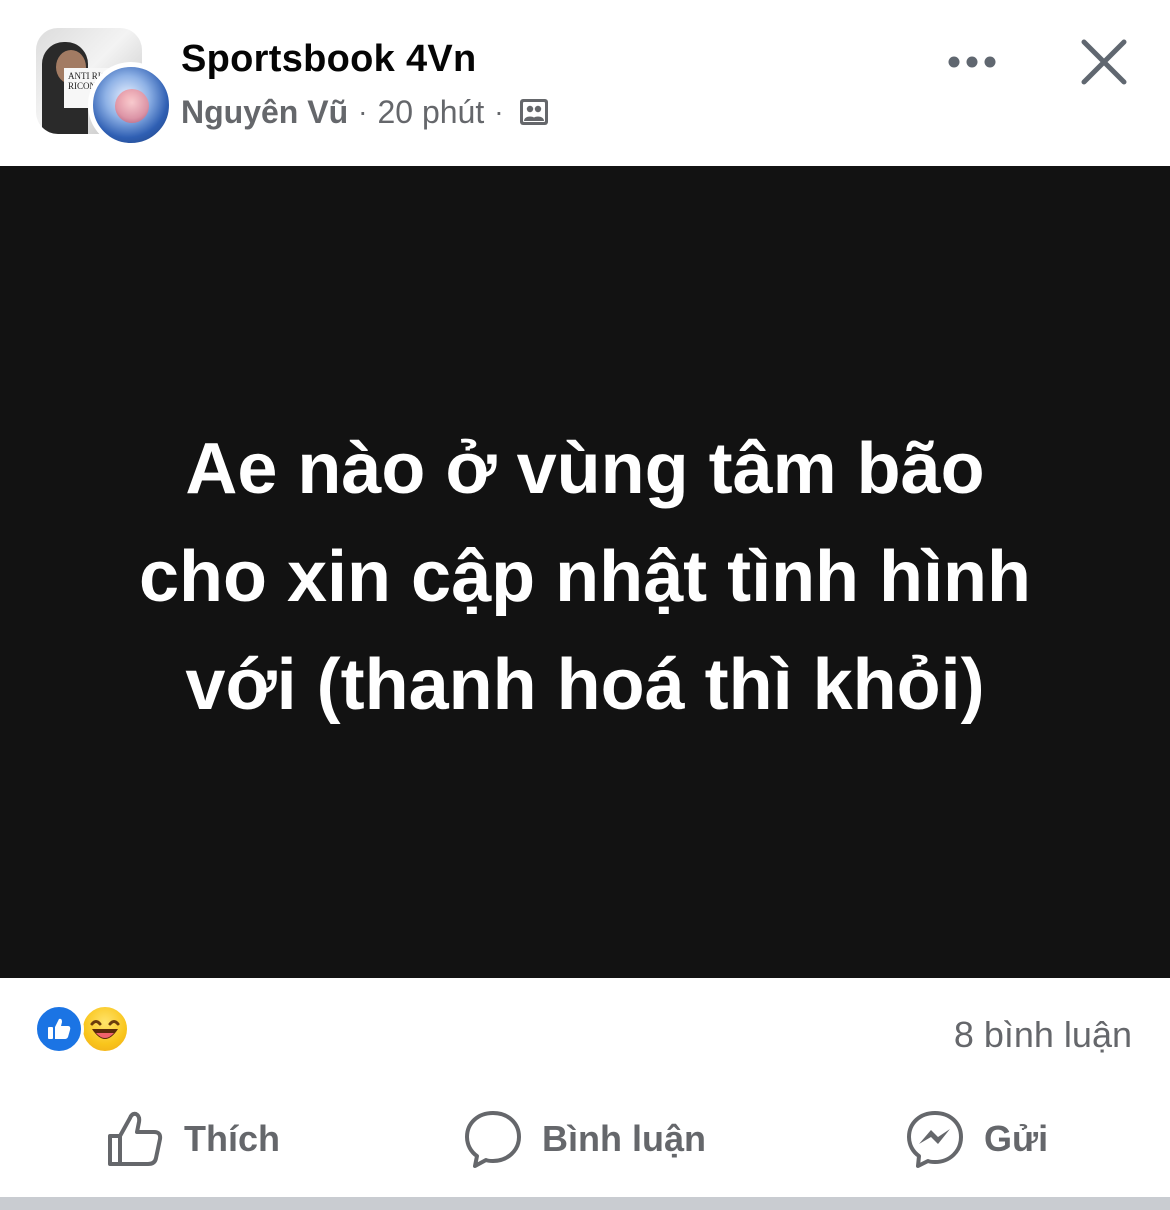  I want to click on action-bar: Thích Bình luận Gửi, so click(585, 1142).